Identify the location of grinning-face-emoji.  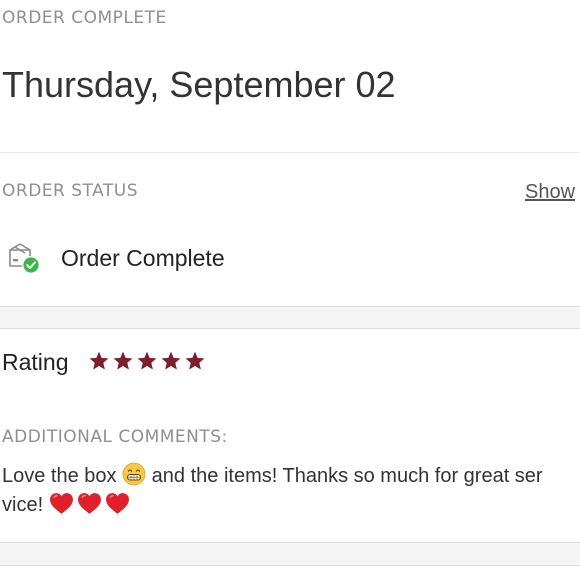
(134, 474).